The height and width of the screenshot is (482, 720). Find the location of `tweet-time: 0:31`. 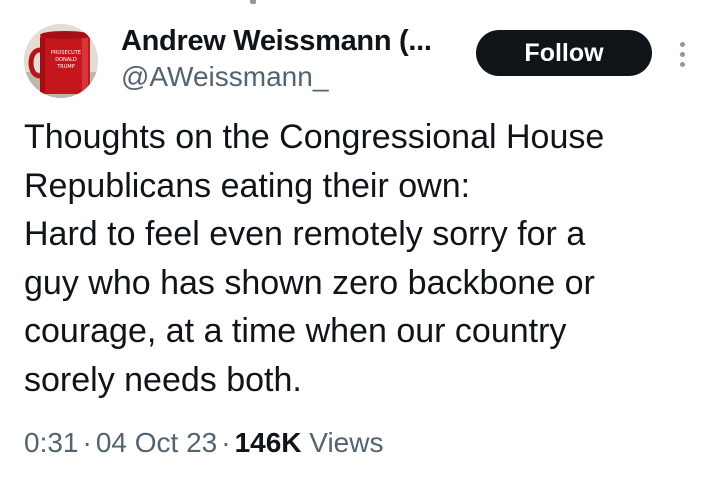

tweet-time: 0:31 is located at coordinates (51, 442).